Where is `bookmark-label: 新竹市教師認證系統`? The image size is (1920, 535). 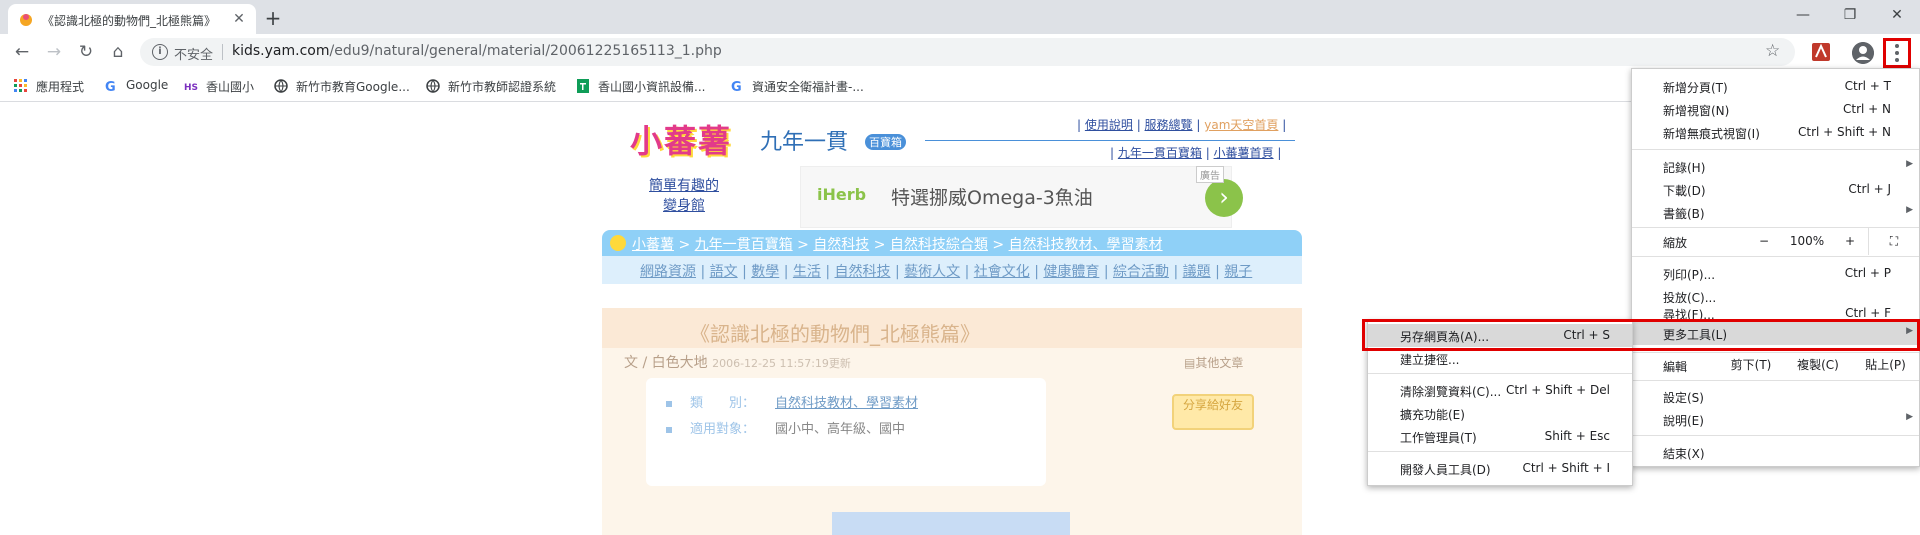
bookmark-label: 新竹市教師認證系統 is located at coordinates (502, 87).